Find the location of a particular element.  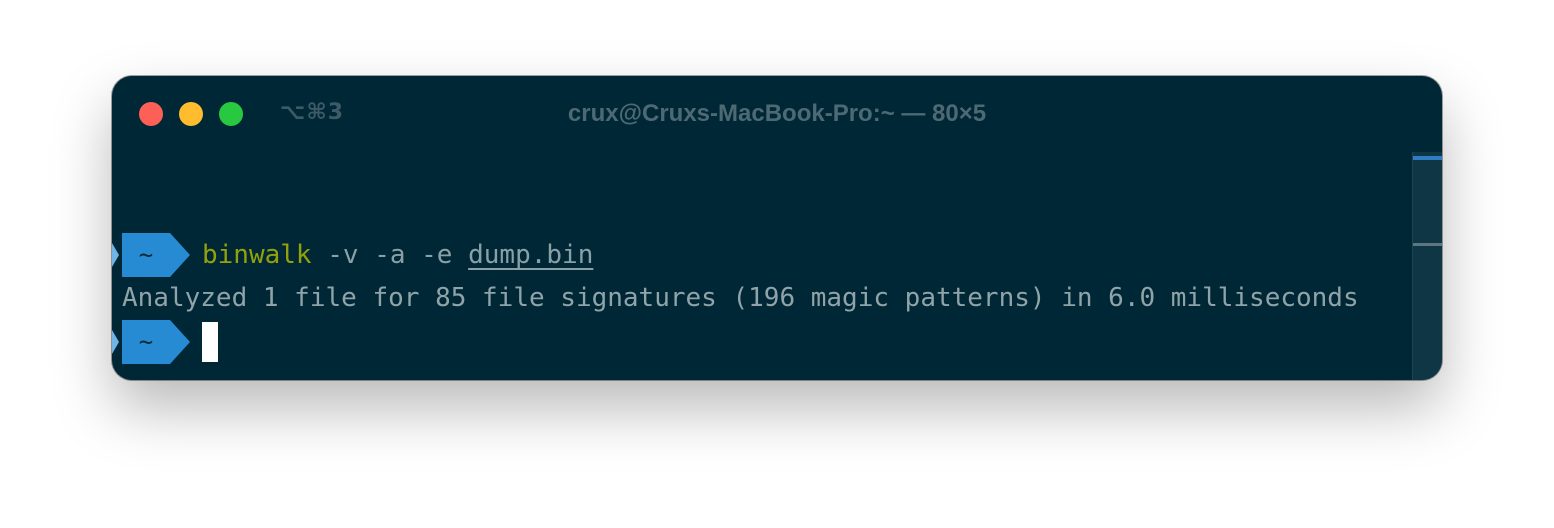

title-bar: ⌥⌘3 crux@Cruxs-MacBook-Pro:~ — 80×5 is located at coordinates (777, 114).